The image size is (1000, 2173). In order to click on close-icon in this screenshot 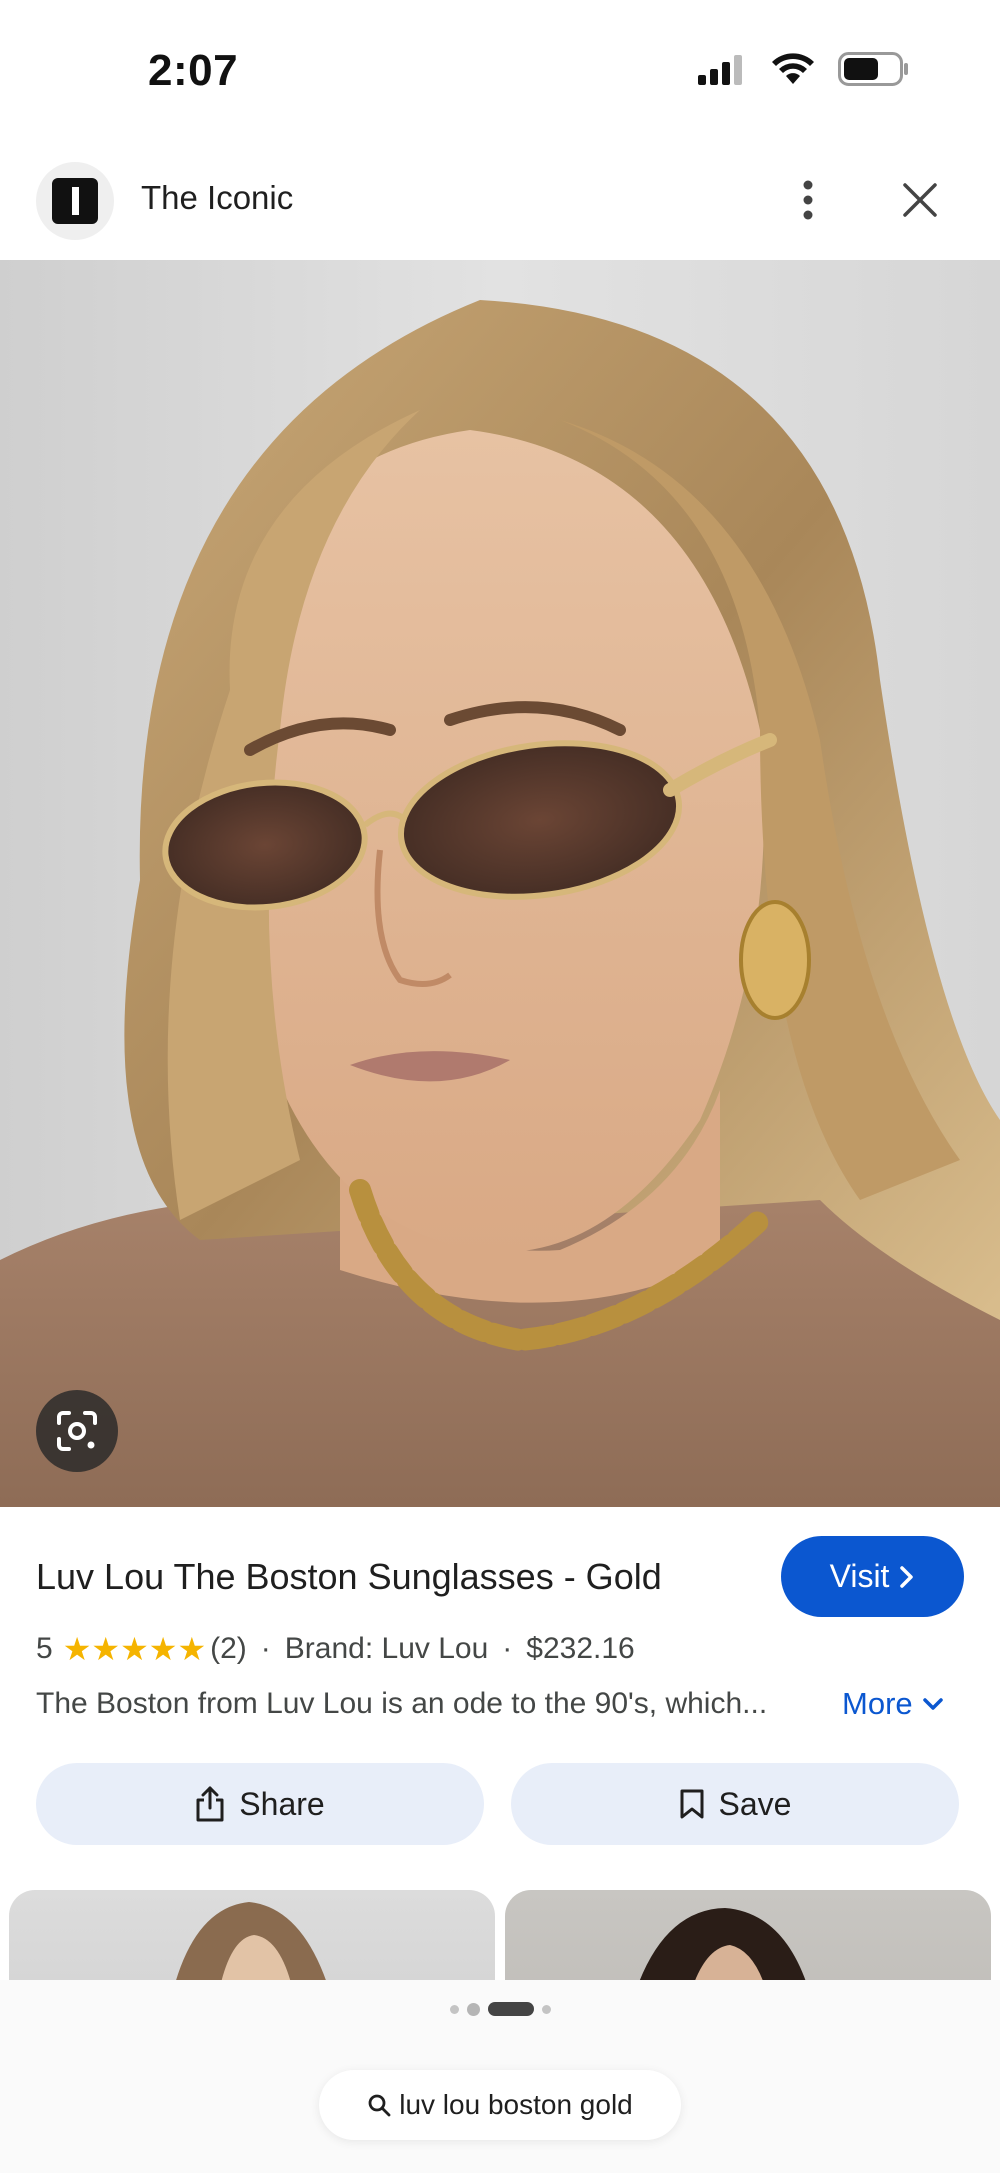, I will do `click(920, 200)`.